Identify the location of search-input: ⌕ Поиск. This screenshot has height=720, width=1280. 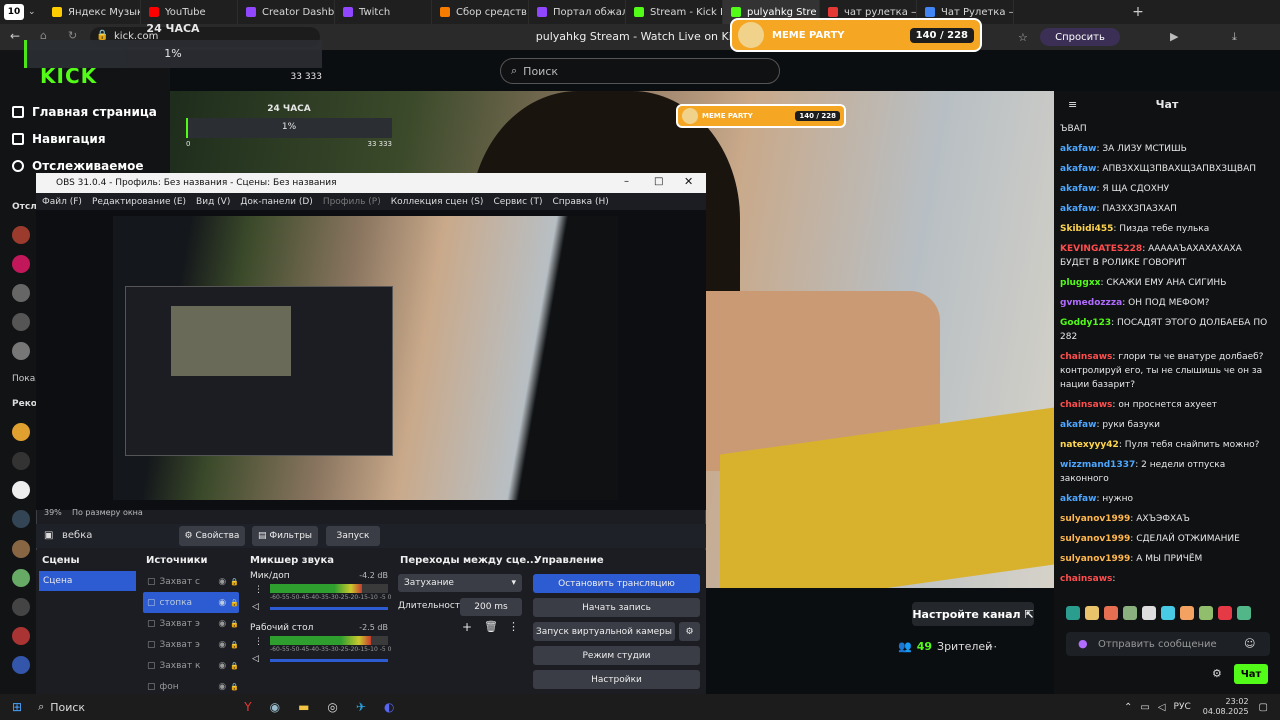
(640, 71).